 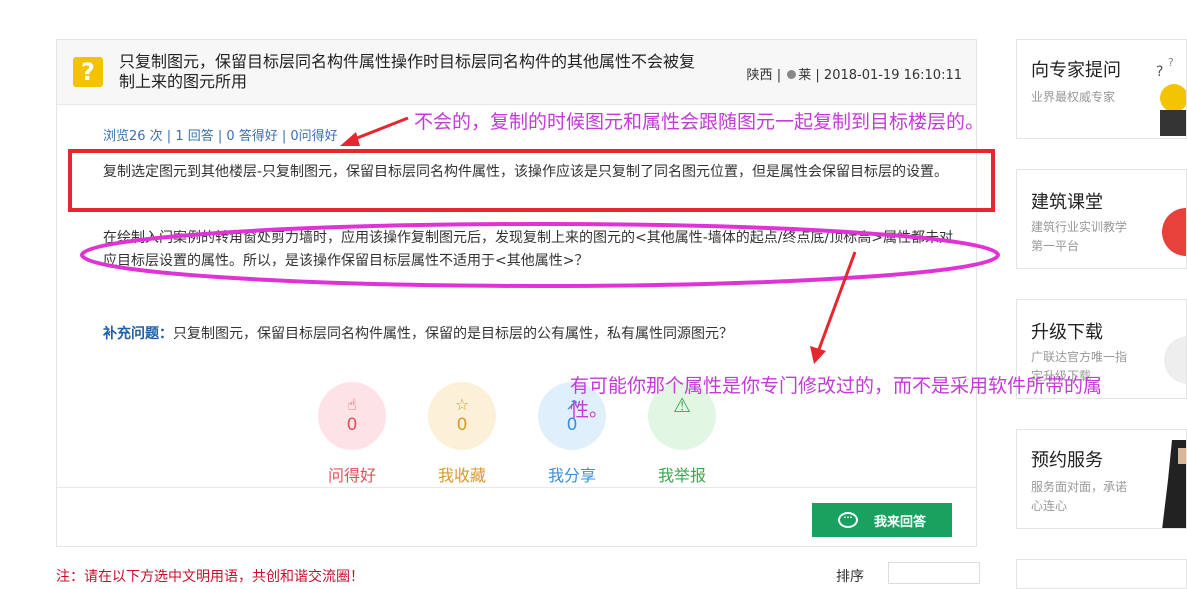 I want to click on question-meta: 陕西 | 莱 | 2018-01-19 16:10:11, so click(x=854, y=73).